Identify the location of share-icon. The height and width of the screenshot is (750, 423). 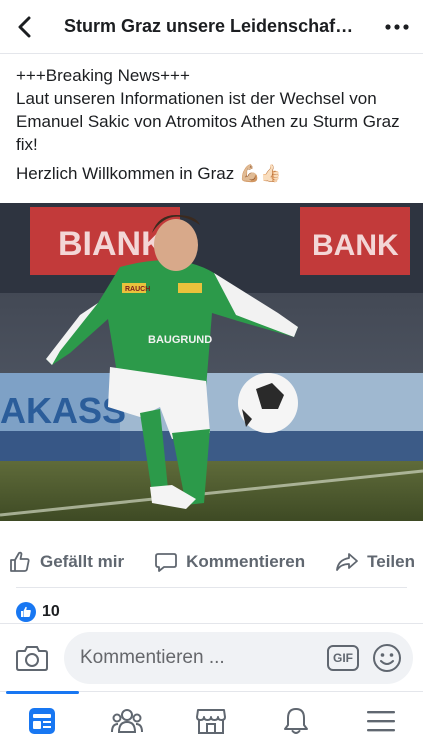
(347, 562).